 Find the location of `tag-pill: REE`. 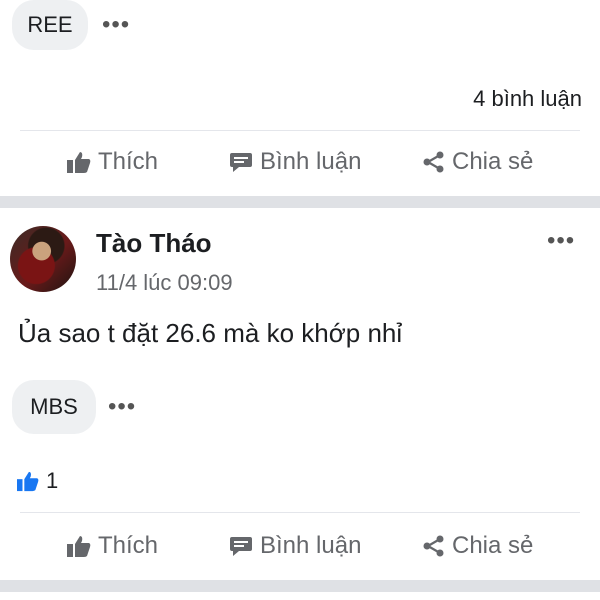

tag-pill: REE is located at coordinates (50, 25).